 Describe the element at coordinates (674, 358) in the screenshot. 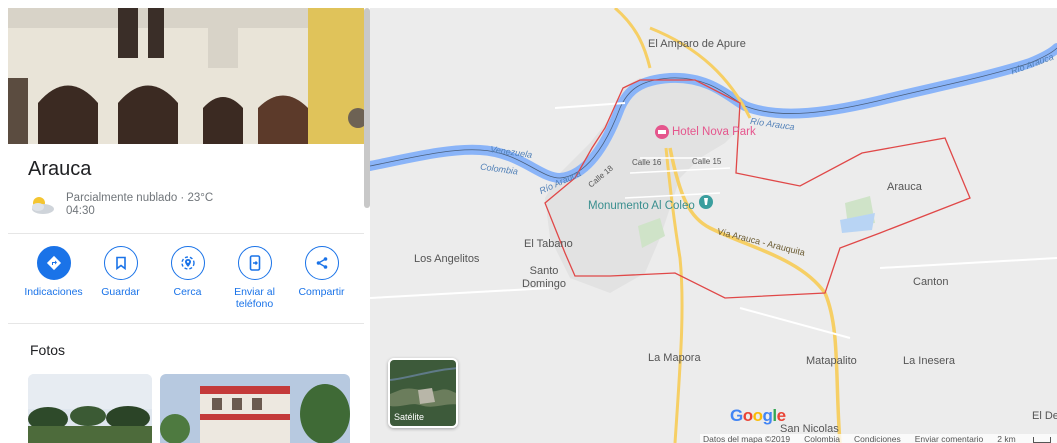

I see `map-label-la-mapora: La Mapora` at that location.